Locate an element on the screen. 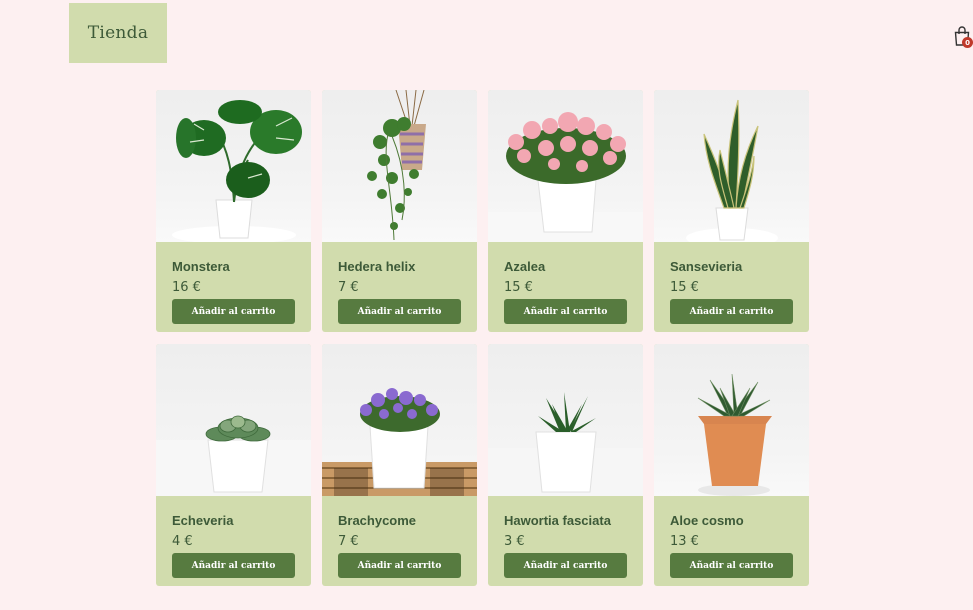 The height and width of the screenshot is (610, 973). store-logo: Tienda is located at coordinates (118, 33).